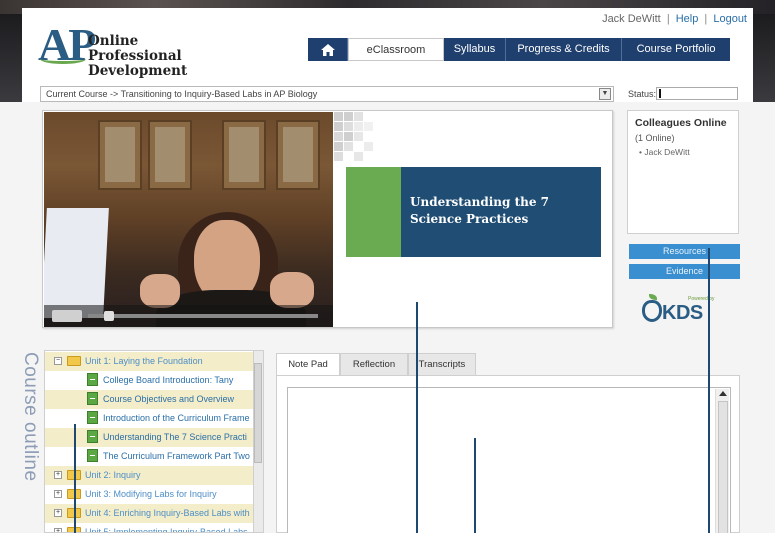 The width and height of the screenshot is (775, 533). I want to click on outline-item-row: Introduction of the Curriculum Frame, so click(149, 418).